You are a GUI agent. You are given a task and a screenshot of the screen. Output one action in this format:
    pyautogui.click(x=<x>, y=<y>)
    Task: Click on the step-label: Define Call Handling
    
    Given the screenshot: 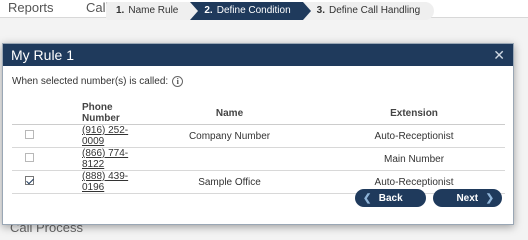 What is the action you would take?
    pyautogui.click(x=375, y=10)
    